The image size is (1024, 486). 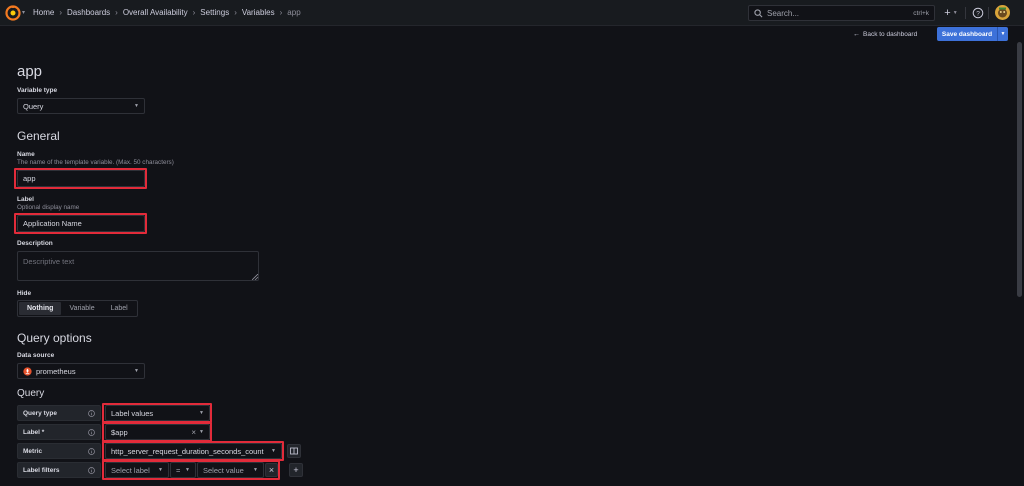 What do you see at coordinates (27, 371) in the screenshot?
I see `prometheus-icon` at bounding box center [27, 371].